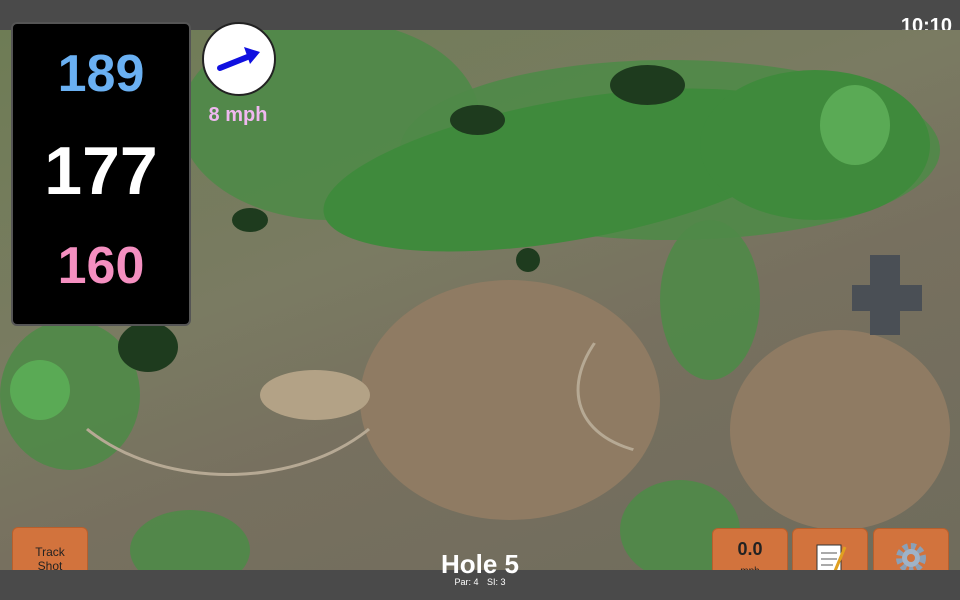  What do you see at coordinates (101, 171) in the screenshot?
I see `distance-middle: 177` at bounding box center [101, 171].